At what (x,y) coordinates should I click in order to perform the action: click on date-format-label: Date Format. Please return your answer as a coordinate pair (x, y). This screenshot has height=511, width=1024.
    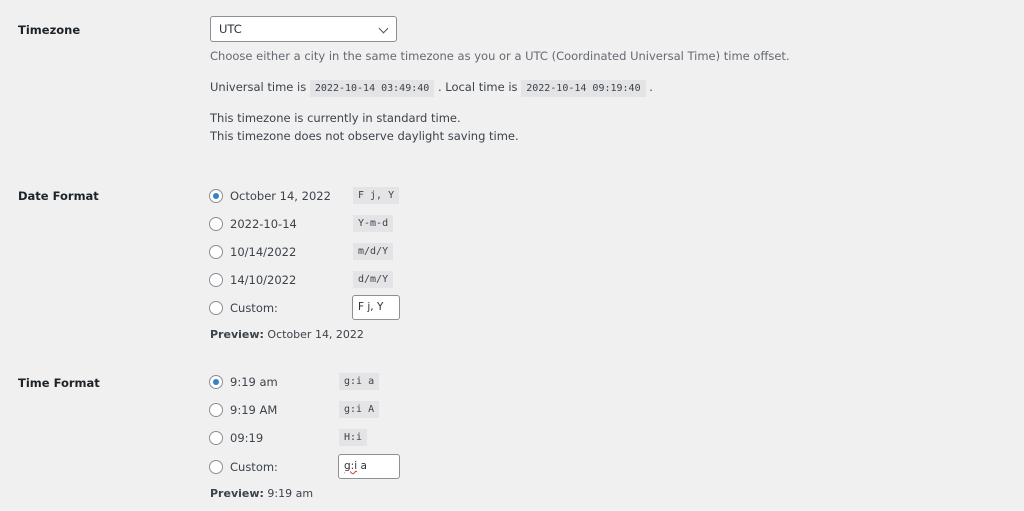
    Looking at the image, I should click on (58, 196).